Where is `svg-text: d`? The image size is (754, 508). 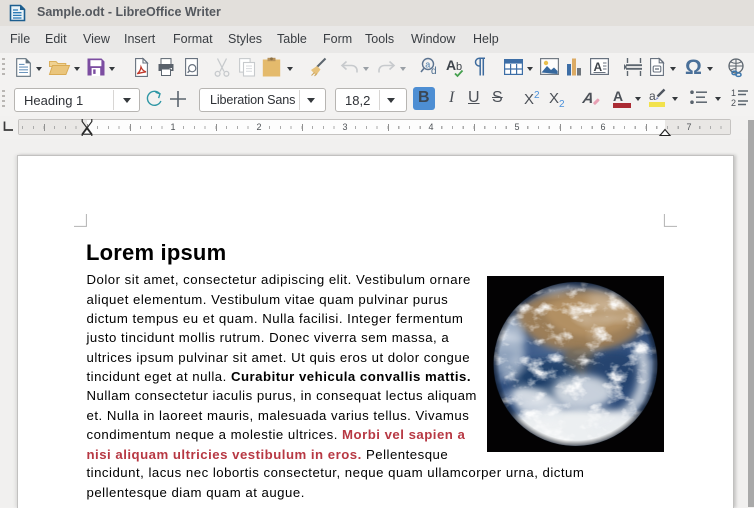 svg-text: d is located at coordinates (434, 71).